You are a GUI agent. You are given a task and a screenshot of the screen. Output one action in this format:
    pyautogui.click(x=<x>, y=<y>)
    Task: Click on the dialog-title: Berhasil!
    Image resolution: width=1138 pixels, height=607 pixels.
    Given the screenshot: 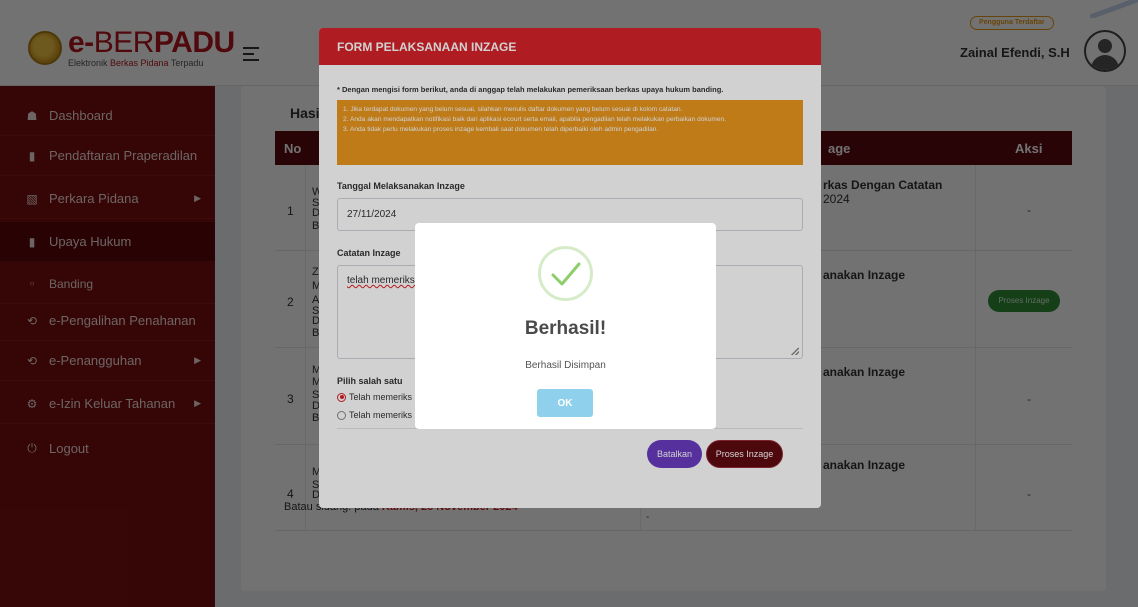 What is the action you would take?
    pyautogui.click(x=565, y=328)
    